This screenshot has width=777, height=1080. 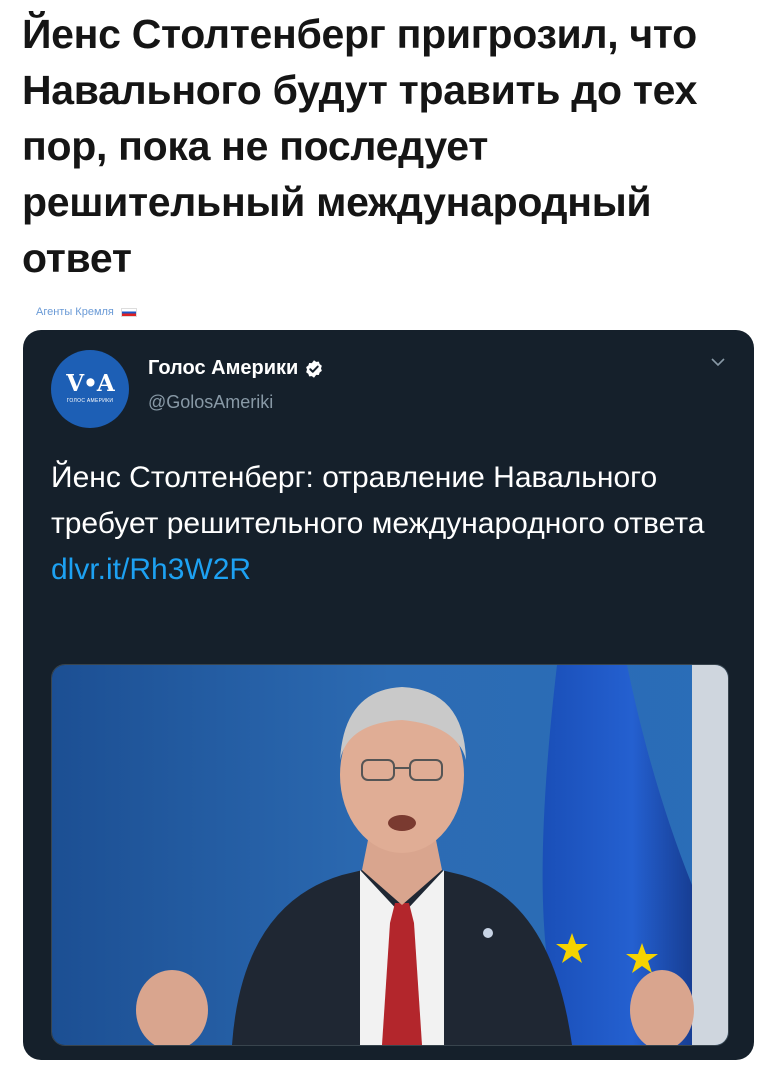 I want to click on avatar: V•A ГОЛОС АМЕРИКИ, so click(x=90, y=389).